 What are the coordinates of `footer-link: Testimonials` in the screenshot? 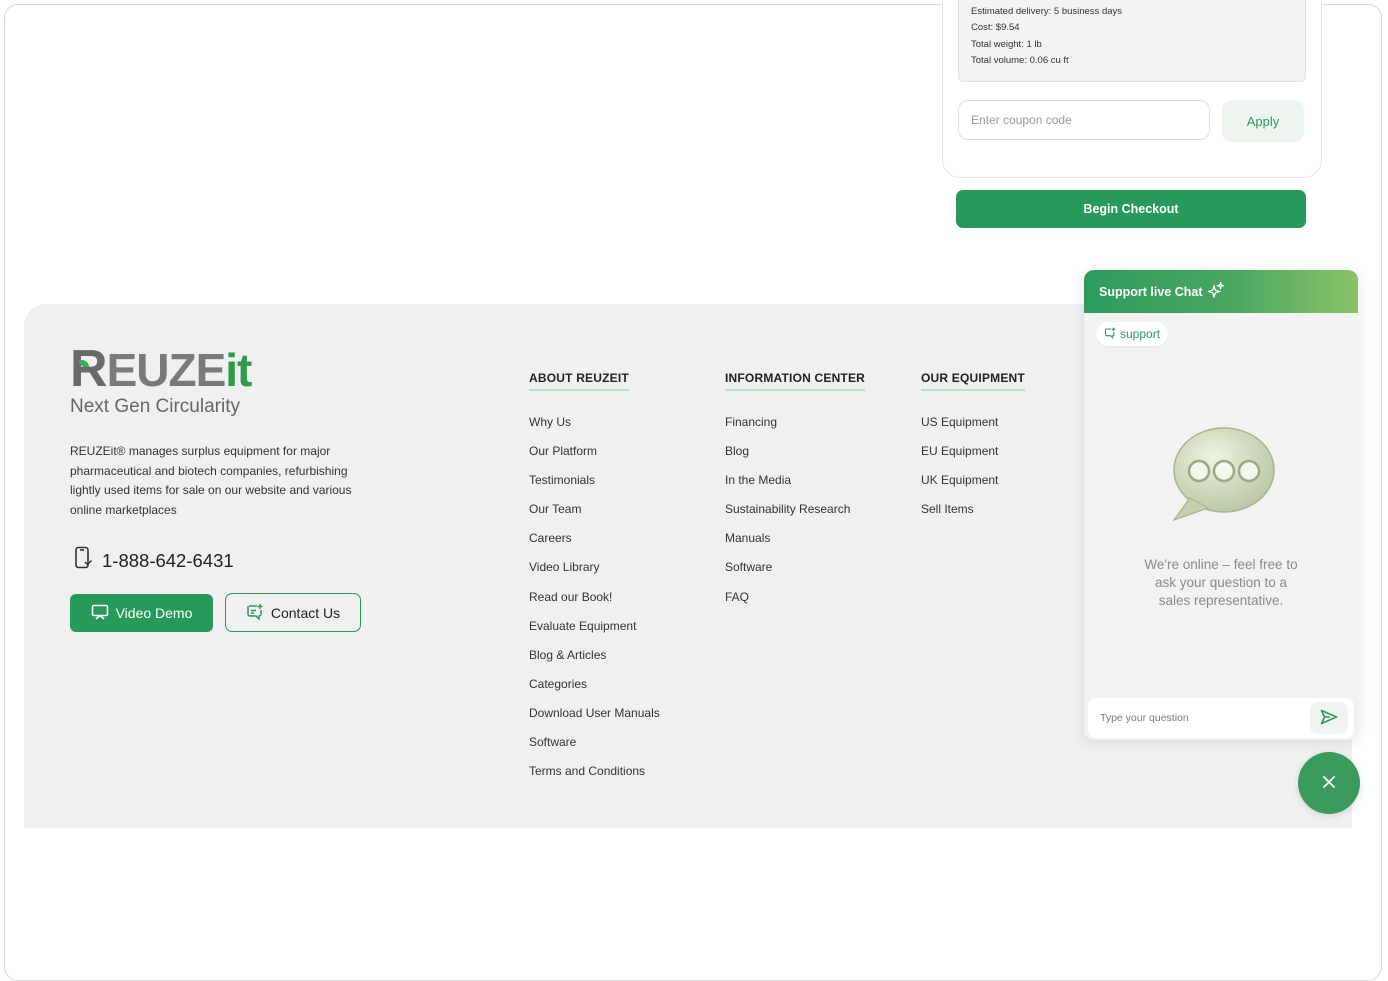 It's located at (594, 487).